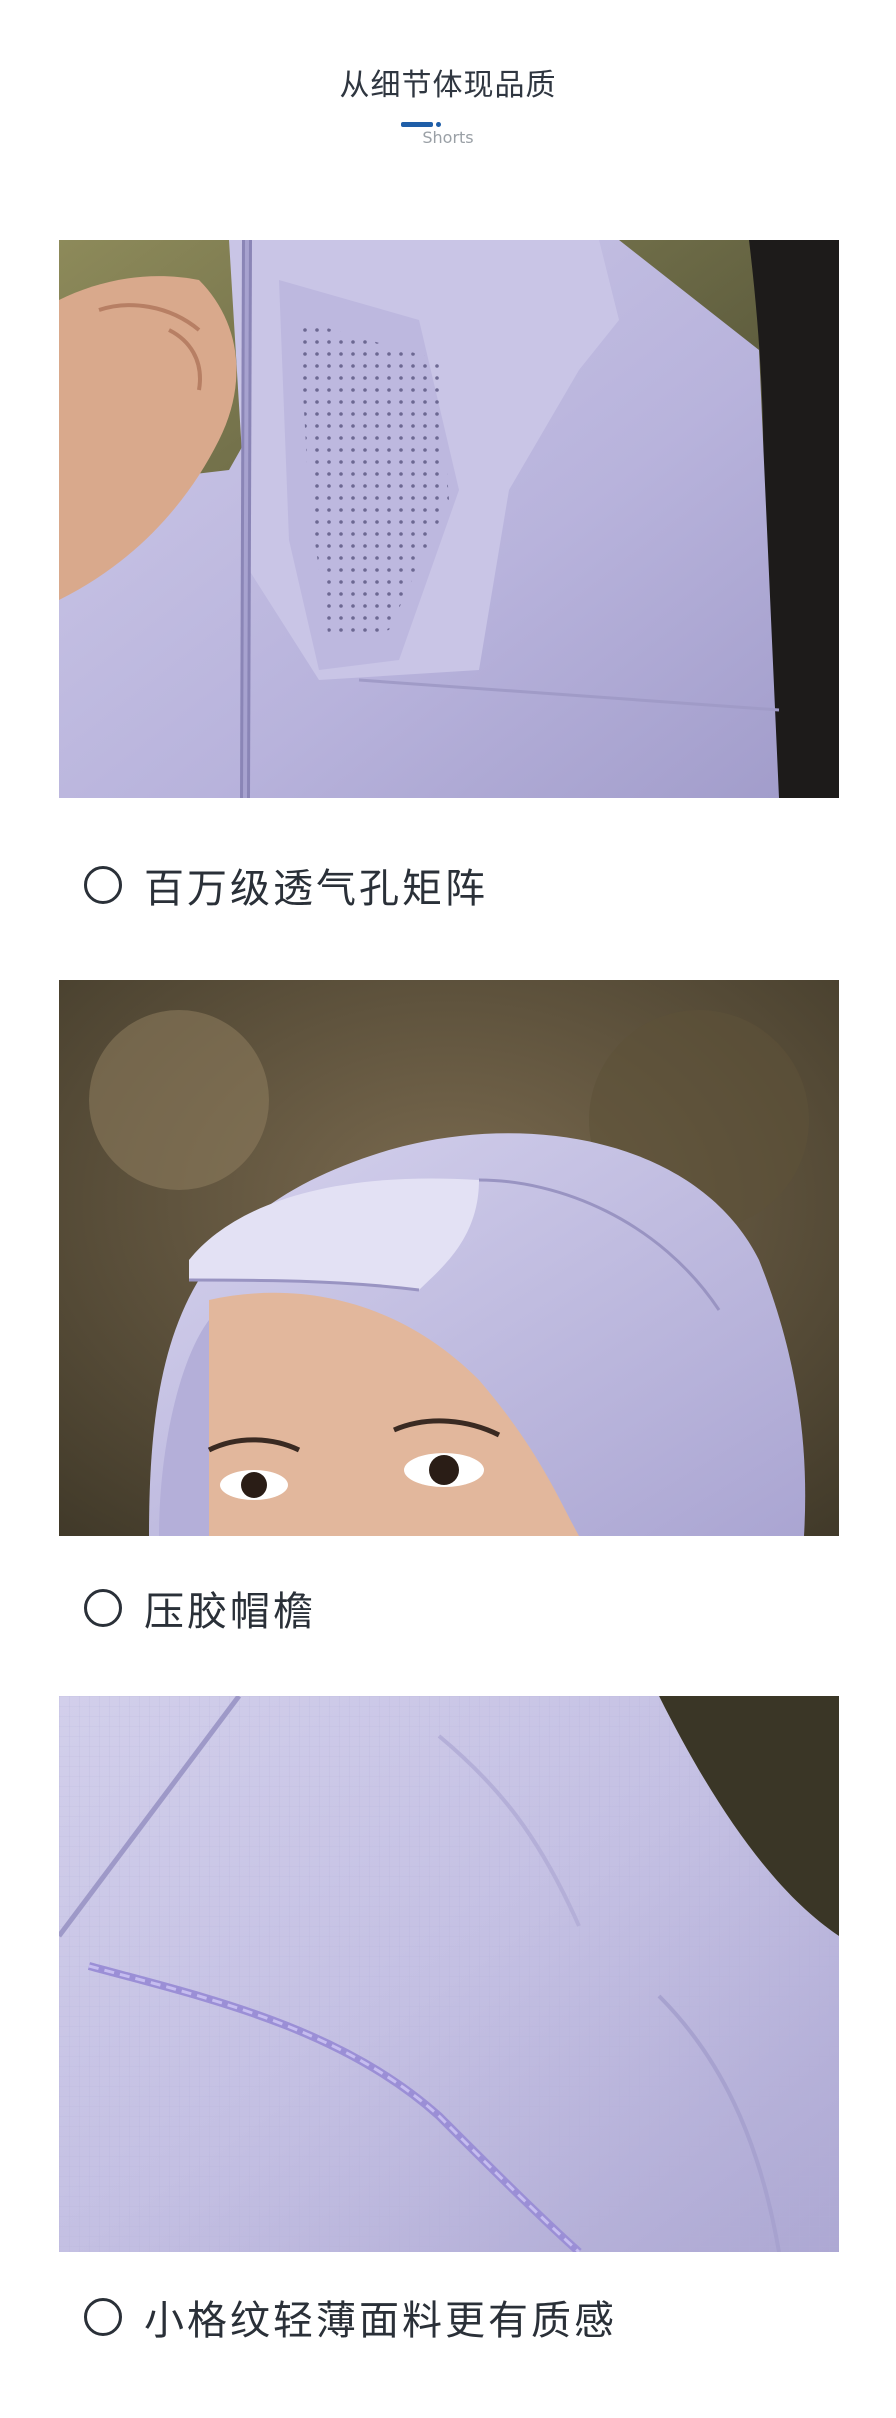 The width and height of the screenshot is (896, 2418). Describe the element at coordinates (316, 889) in the screenshot. I see `feature-caption-text: 百万级透气孔矩阵` at that location.